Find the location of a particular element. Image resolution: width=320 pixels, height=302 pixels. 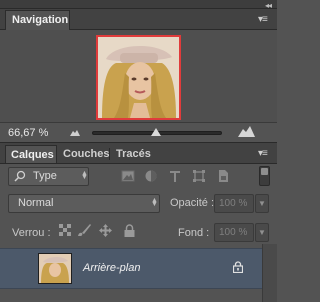

fill-input: 100 % is located at coordinates (234, 232).